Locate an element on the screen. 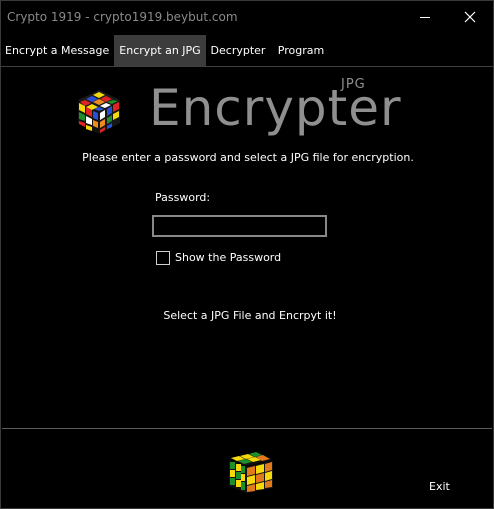 The image size is (494, 509). show-password-label: Show the Password is located at coordinates (228, 257).